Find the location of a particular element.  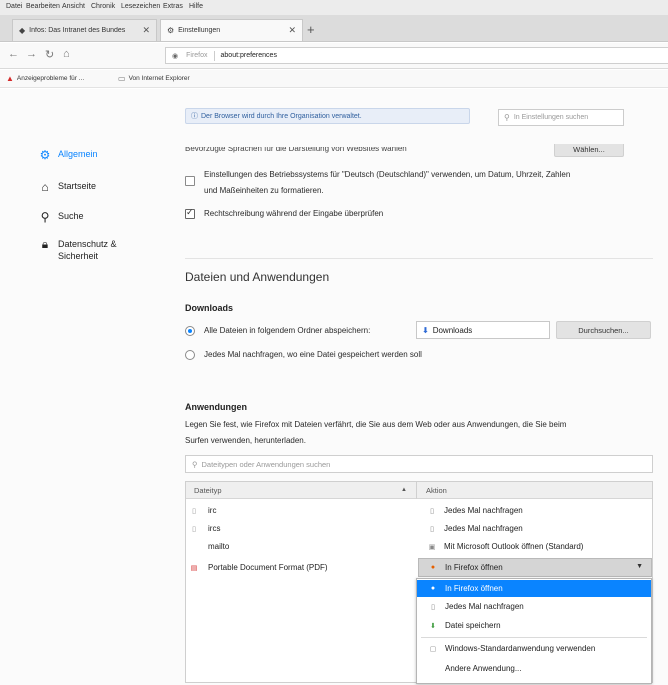

navigation-bar: ← → ↻ ⌂ ◉ Firefox about:preferences is located at coordinates (334, 56).